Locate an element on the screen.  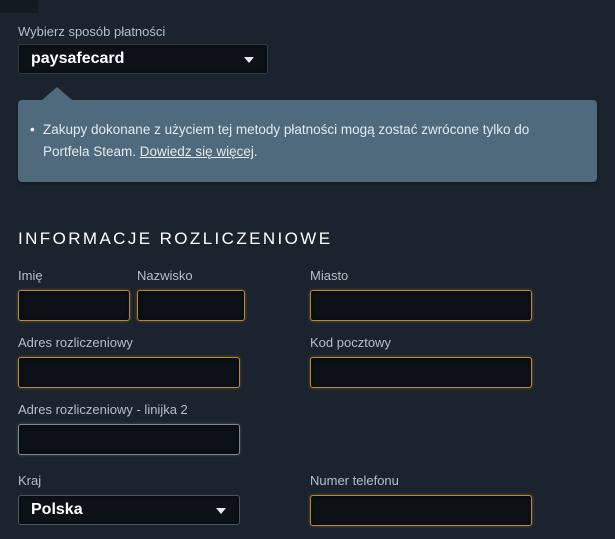
last-name-input is located at coordinates (191, 305).